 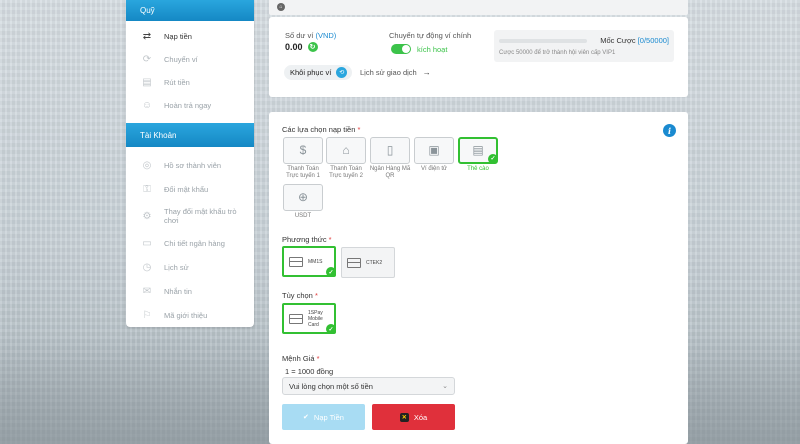 I want to click on method-title: Phương thức *, so click(x=307, y=239).